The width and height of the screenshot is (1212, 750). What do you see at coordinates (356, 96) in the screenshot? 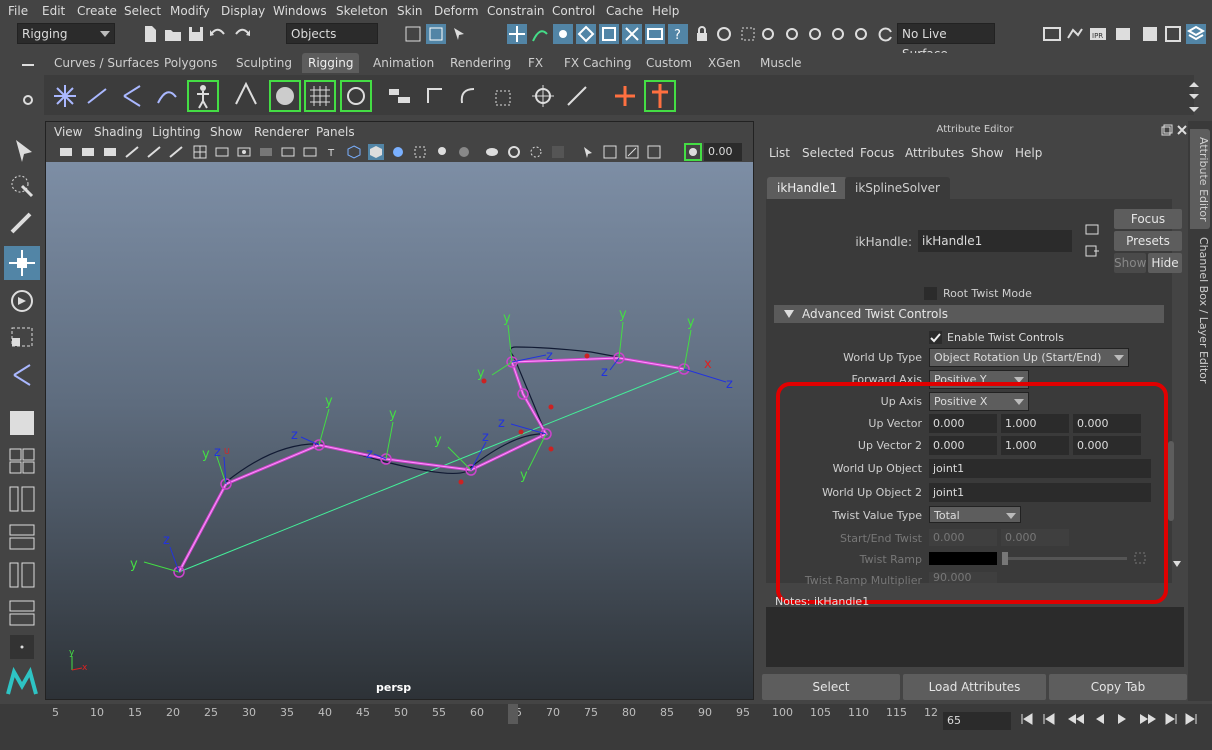
I see `cluster-icon` at bounding box center [356, 96].